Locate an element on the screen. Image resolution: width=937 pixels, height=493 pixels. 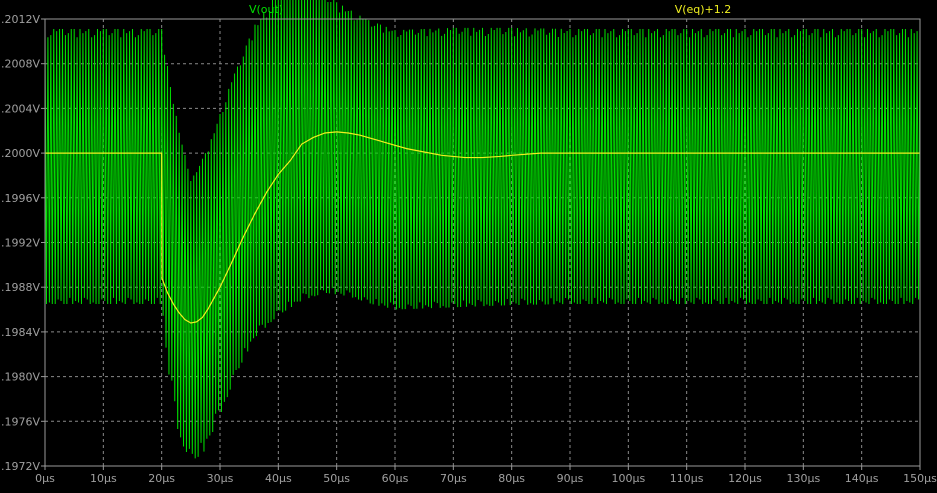
legend-v-out: V(out) is located at coordinates (266, 9).